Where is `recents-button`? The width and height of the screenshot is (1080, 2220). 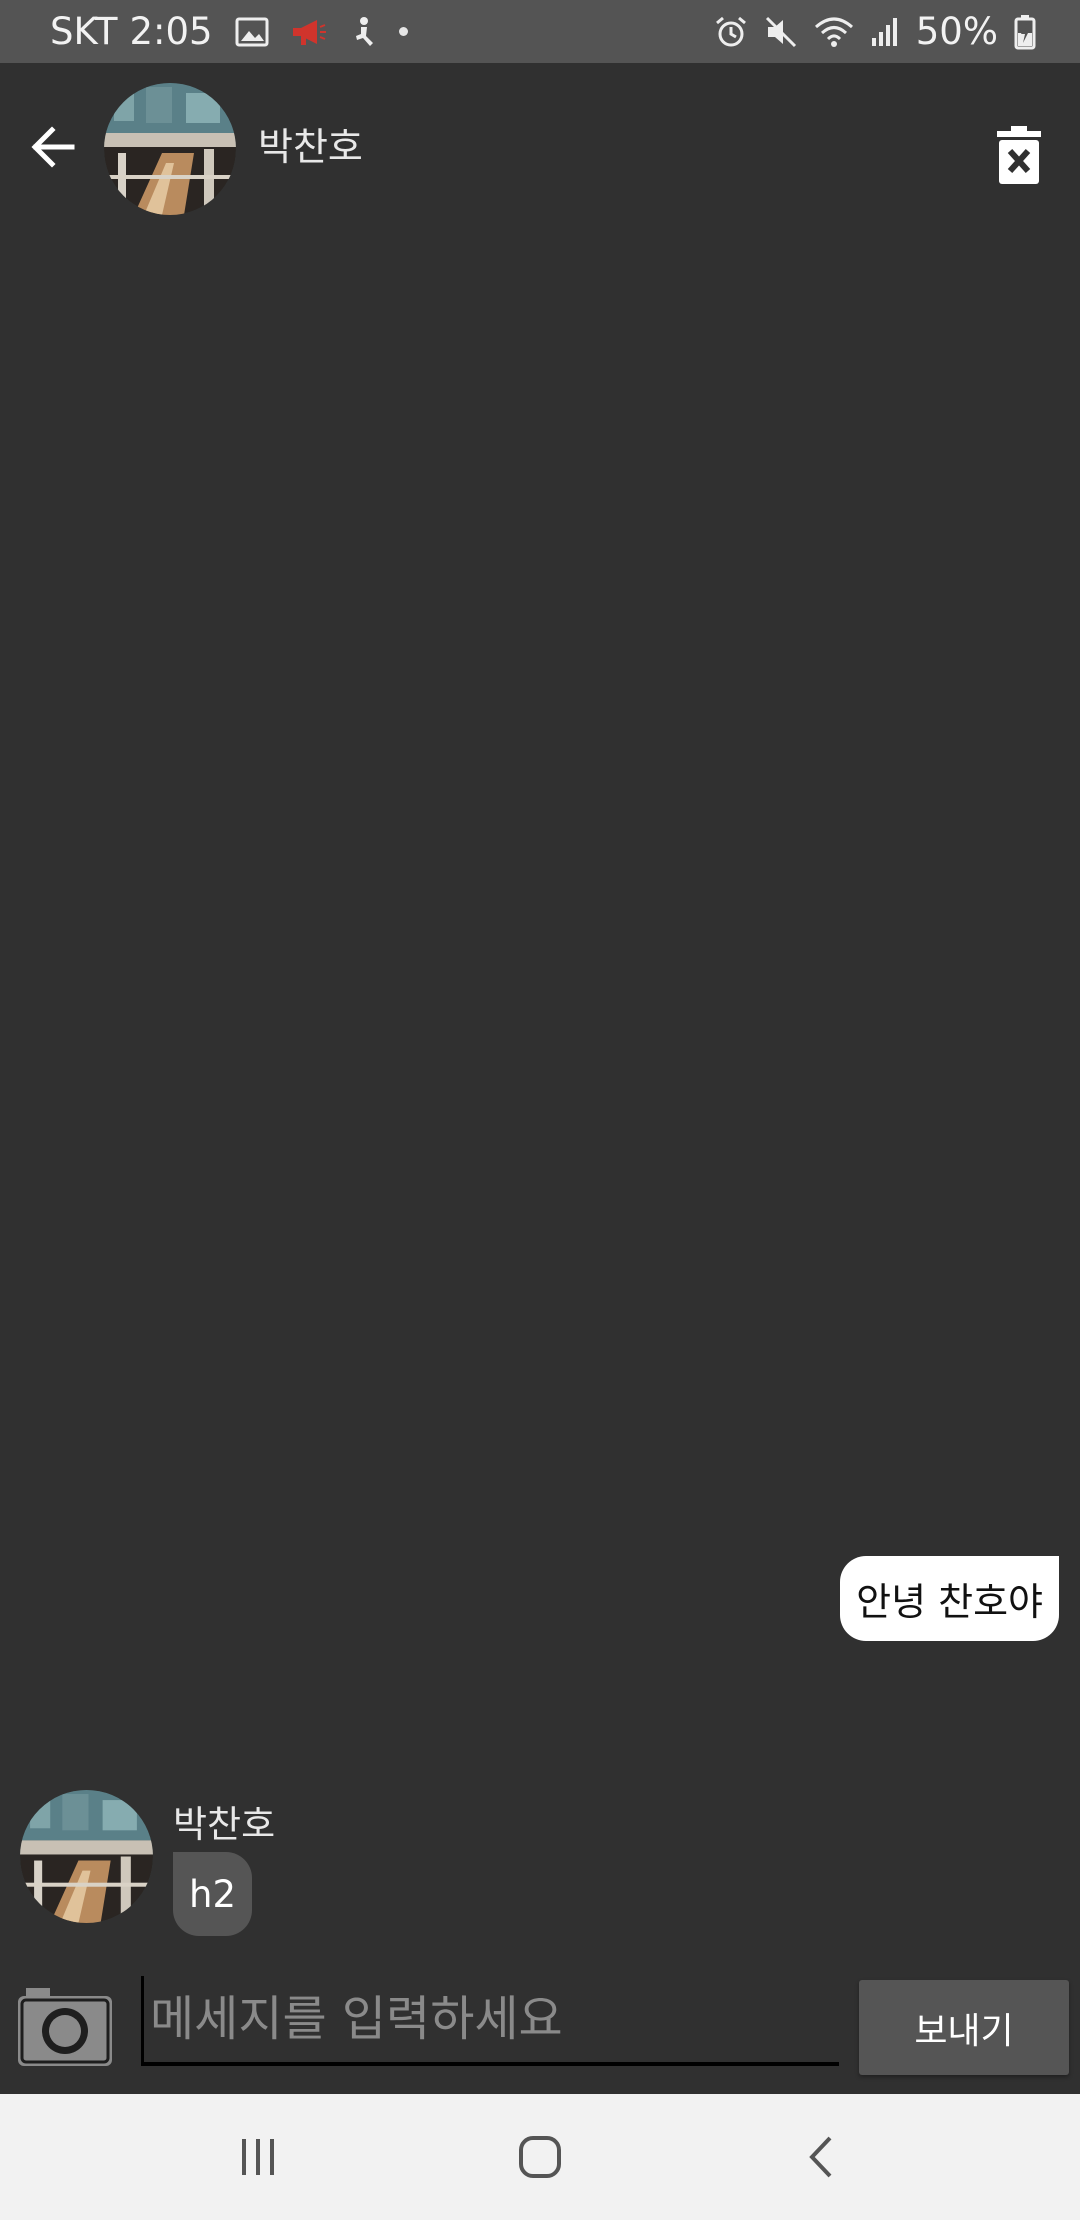 recents-button is located at coordinates (258, 2157).